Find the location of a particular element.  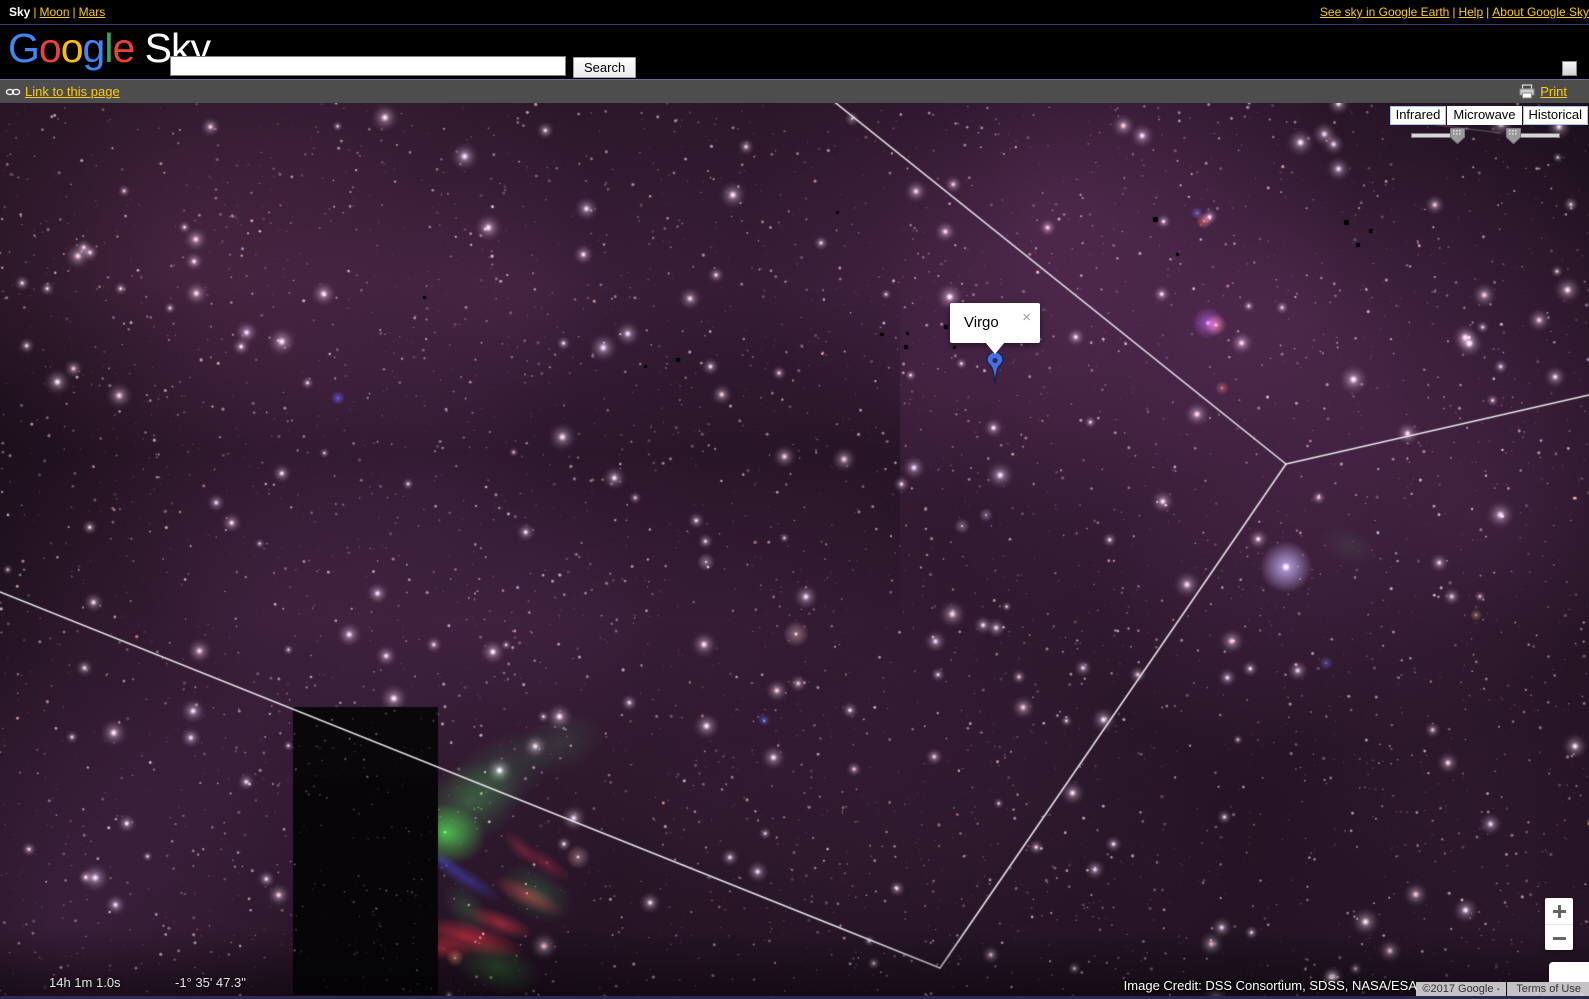

nav-help: Help is located at coordinates (1470, 12).